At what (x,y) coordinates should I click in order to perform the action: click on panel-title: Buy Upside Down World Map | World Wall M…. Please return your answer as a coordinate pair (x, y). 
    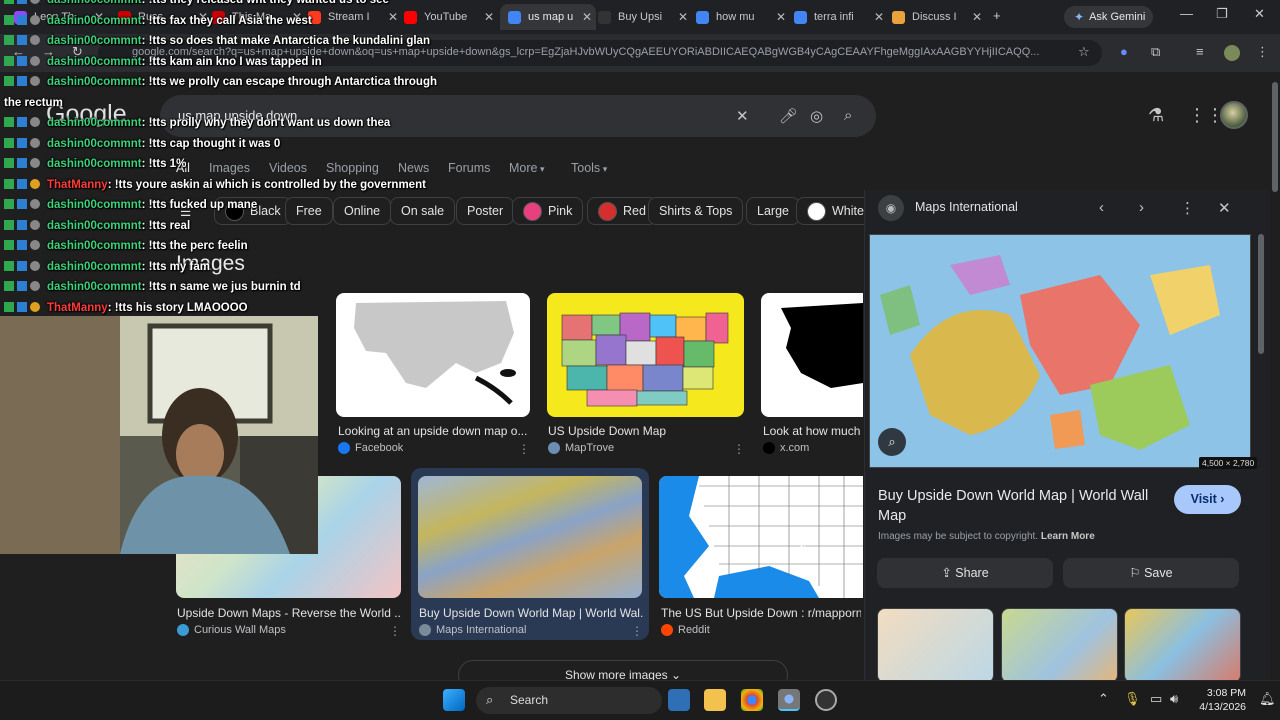
    Looking at the image, I should click on (1023, 506).